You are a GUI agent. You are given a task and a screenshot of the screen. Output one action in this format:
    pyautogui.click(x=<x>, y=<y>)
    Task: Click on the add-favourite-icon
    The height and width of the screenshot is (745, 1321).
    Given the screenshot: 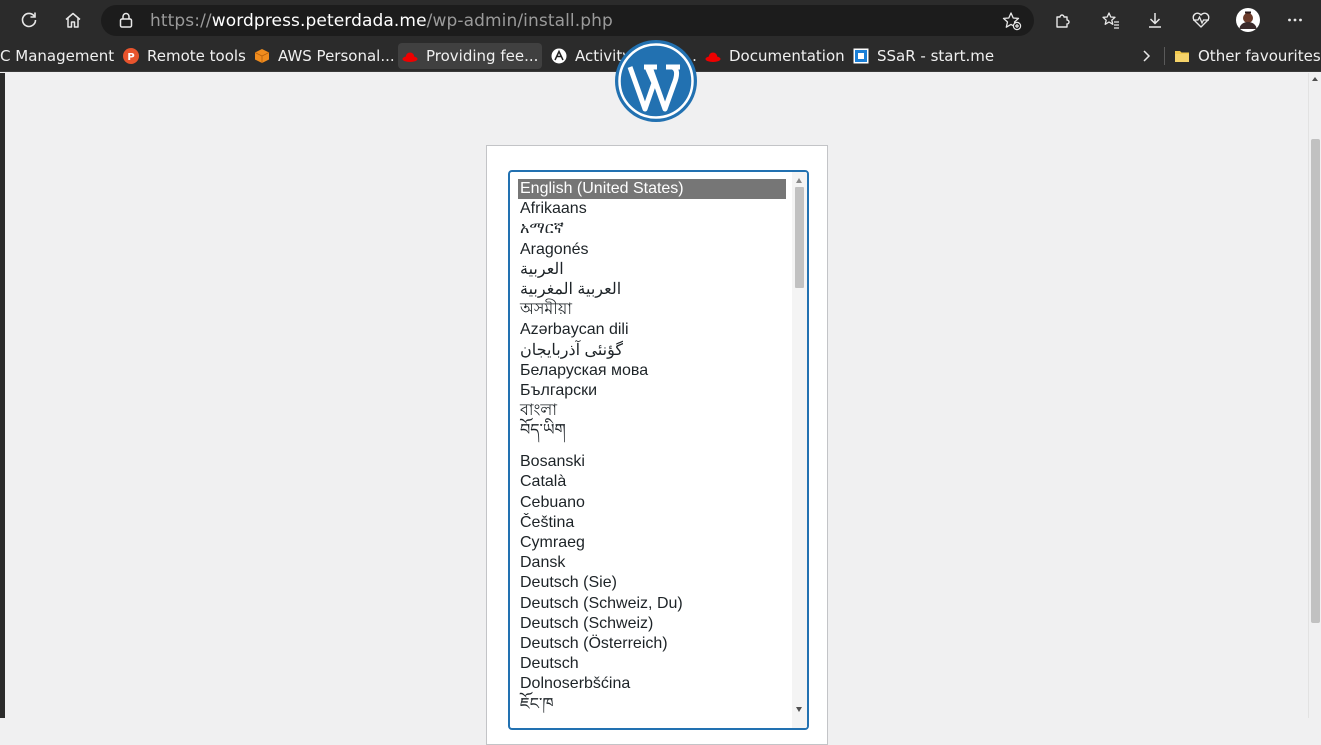 What is the action you would take?
    pyautogui.click(x=1012, y=21)
    